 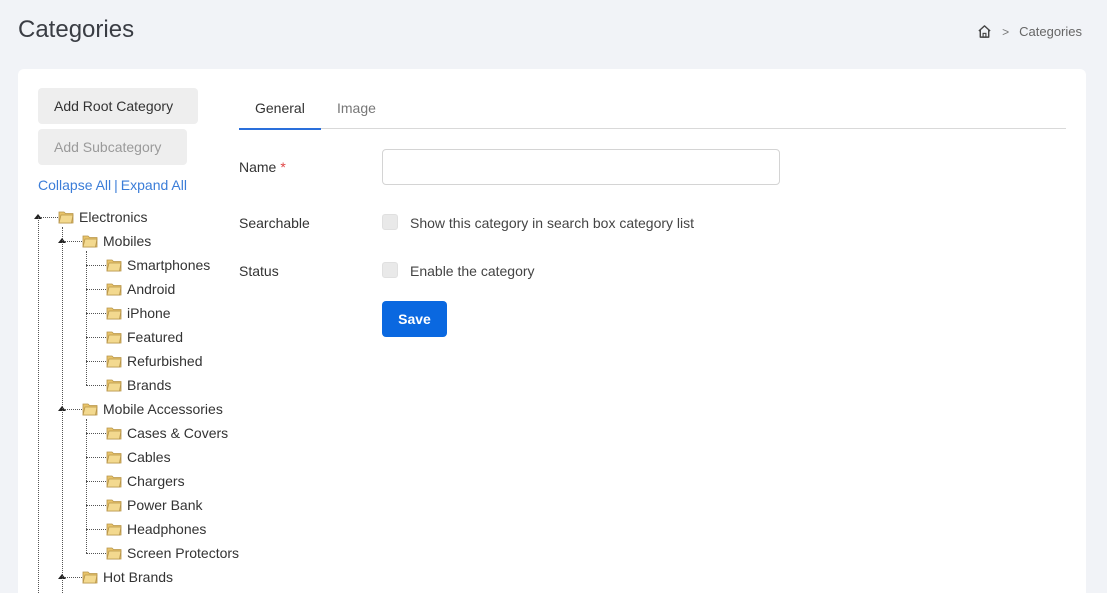 What do you see at coordinates (149, 313) in the screenshot?
I see `tree-node-label: iPhone` at bounding box center [149, 313].